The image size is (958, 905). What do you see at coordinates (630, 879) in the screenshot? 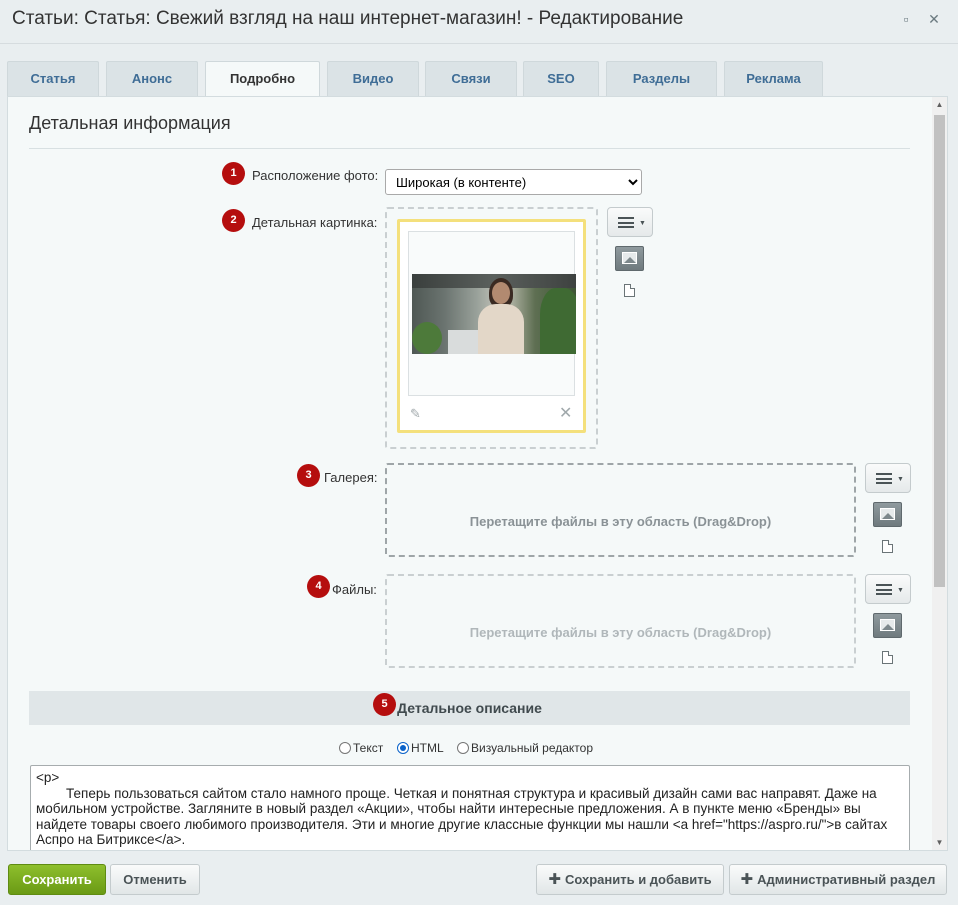
I see `save-and-add-button: ✚ Сохранить и добавить` at bounding box center [630, 879].